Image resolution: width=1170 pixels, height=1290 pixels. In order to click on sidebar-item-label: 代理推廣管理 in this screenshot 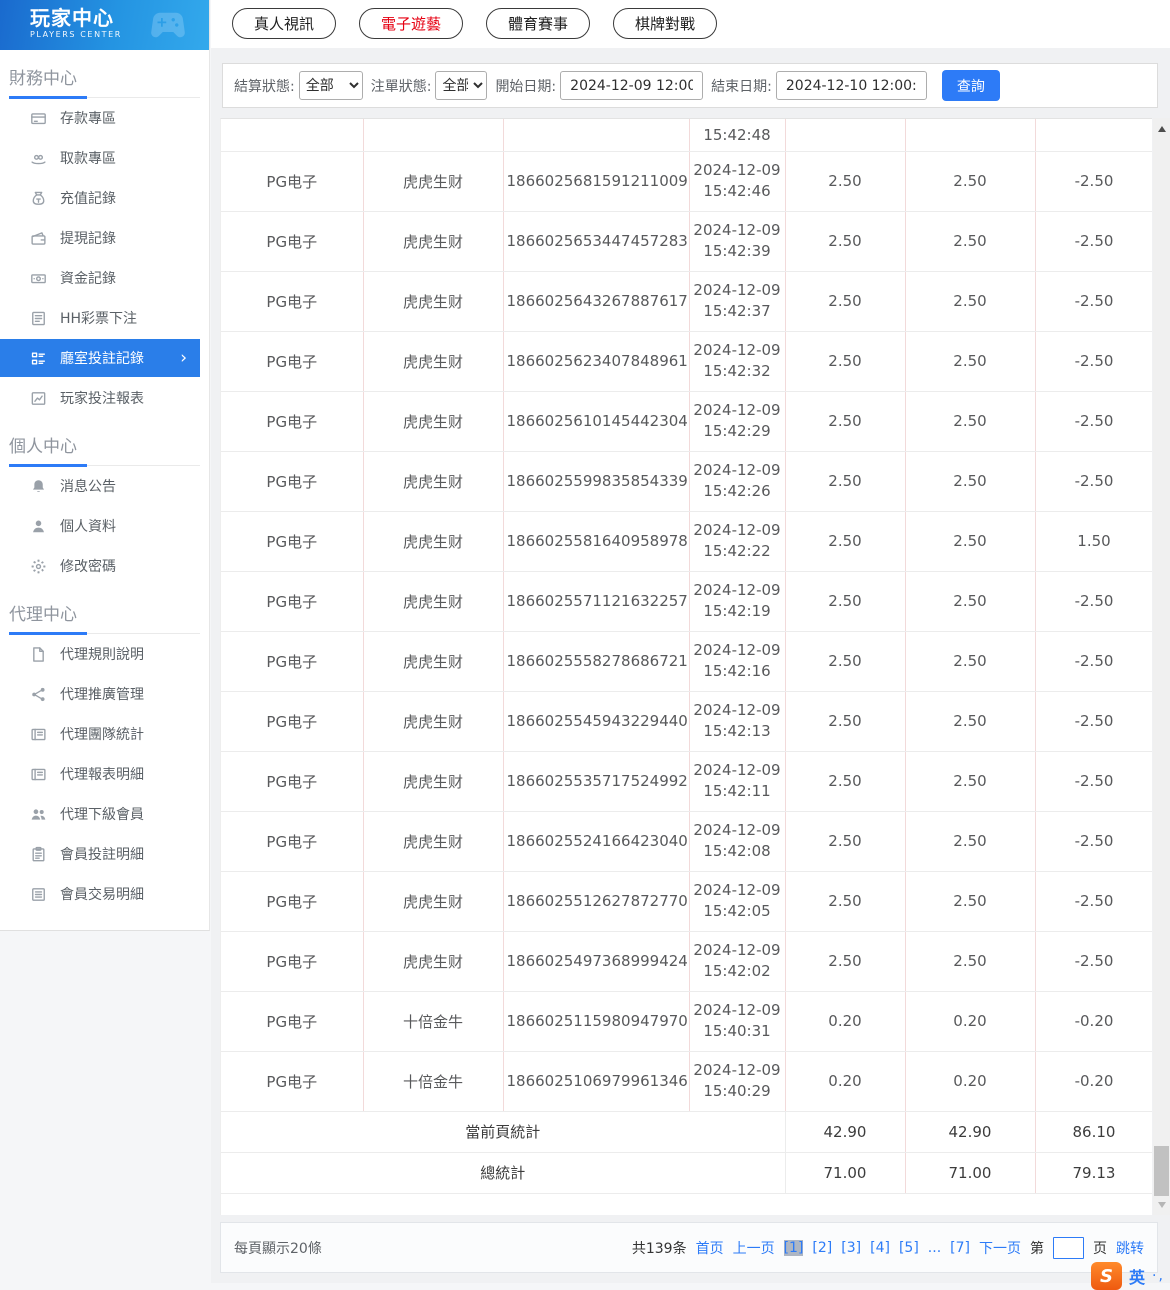, I will do `click(102, 695)`.